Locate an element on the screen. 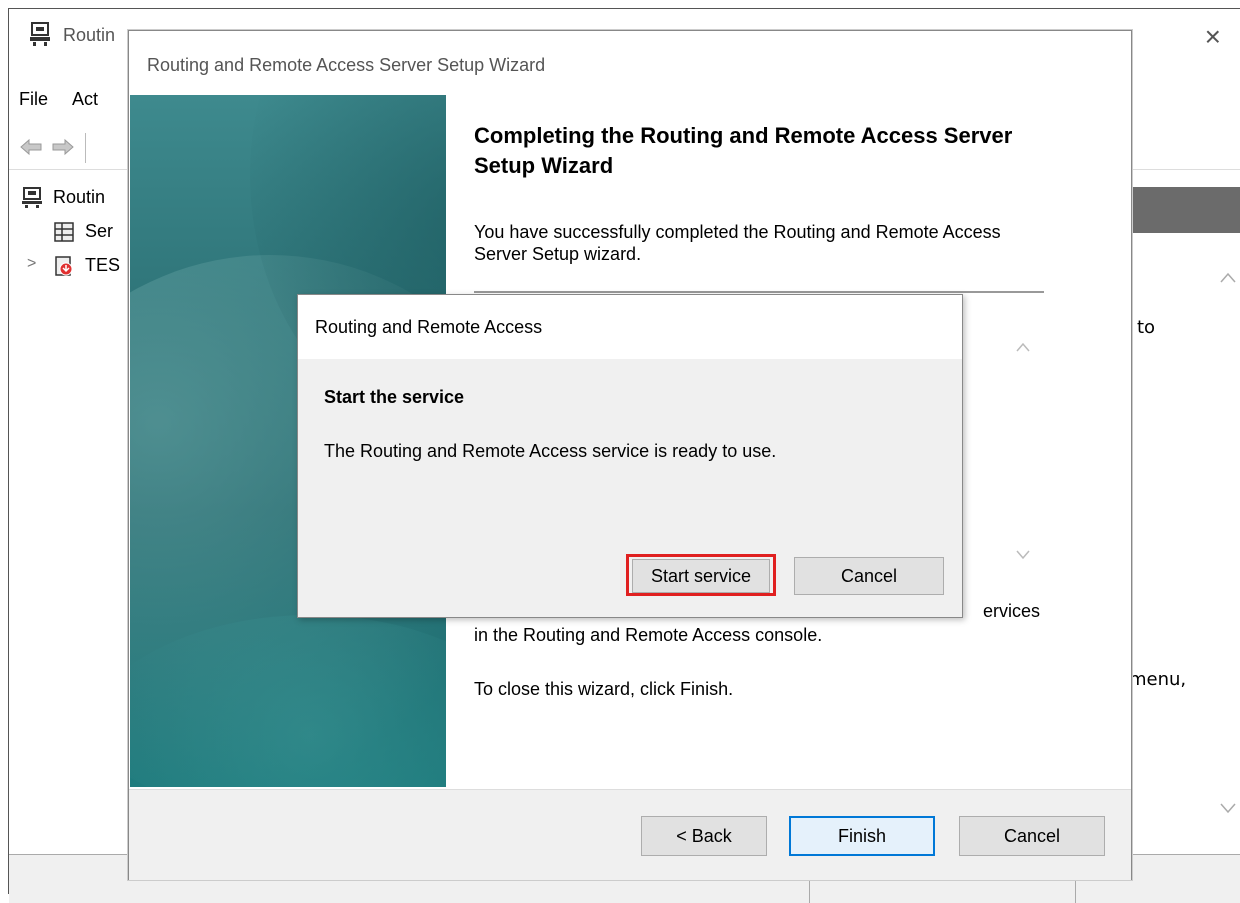  server-status-icon is located at coordinates (64, 232).